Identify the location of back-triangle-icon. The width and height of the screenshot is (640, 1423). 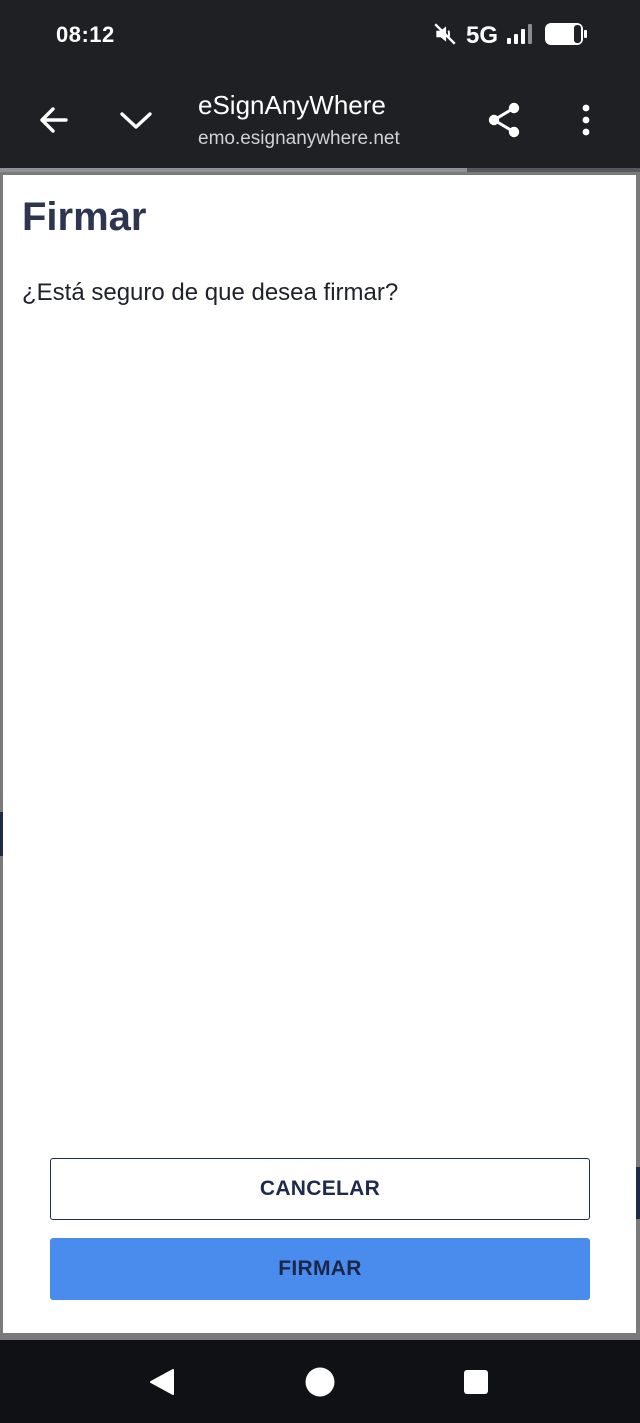
(162, 1382).